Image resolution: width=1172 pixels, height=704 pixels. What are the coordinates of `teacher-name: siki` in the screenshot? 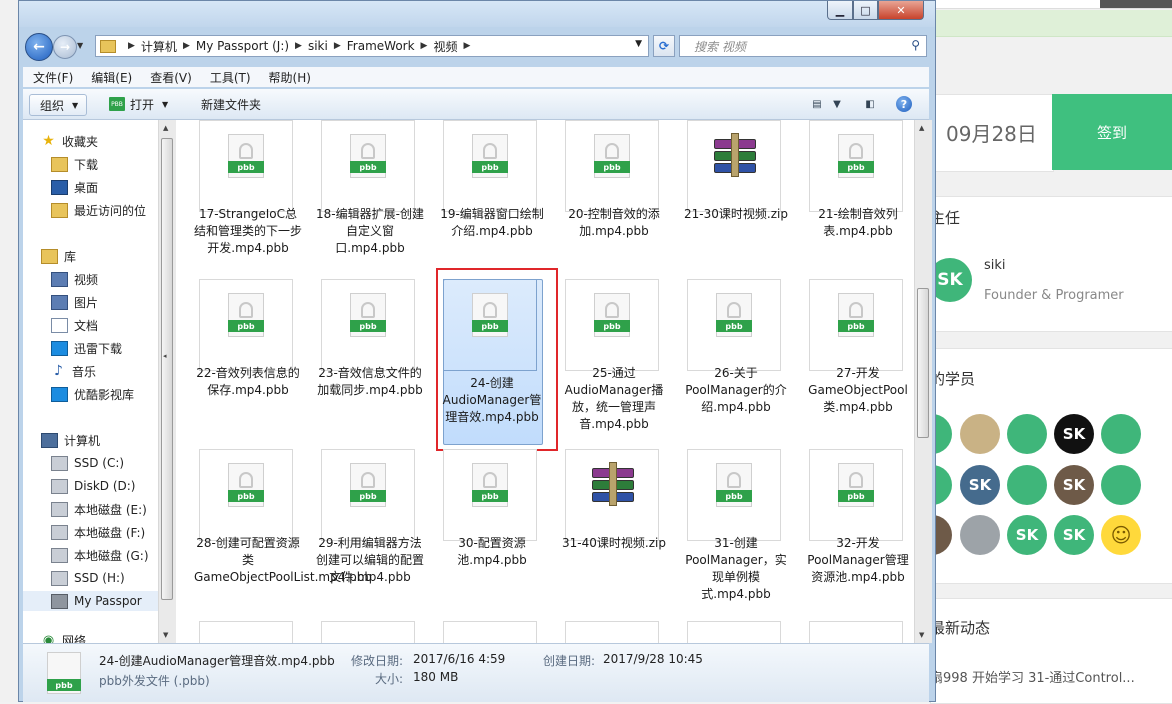 It's located at (995, 265).